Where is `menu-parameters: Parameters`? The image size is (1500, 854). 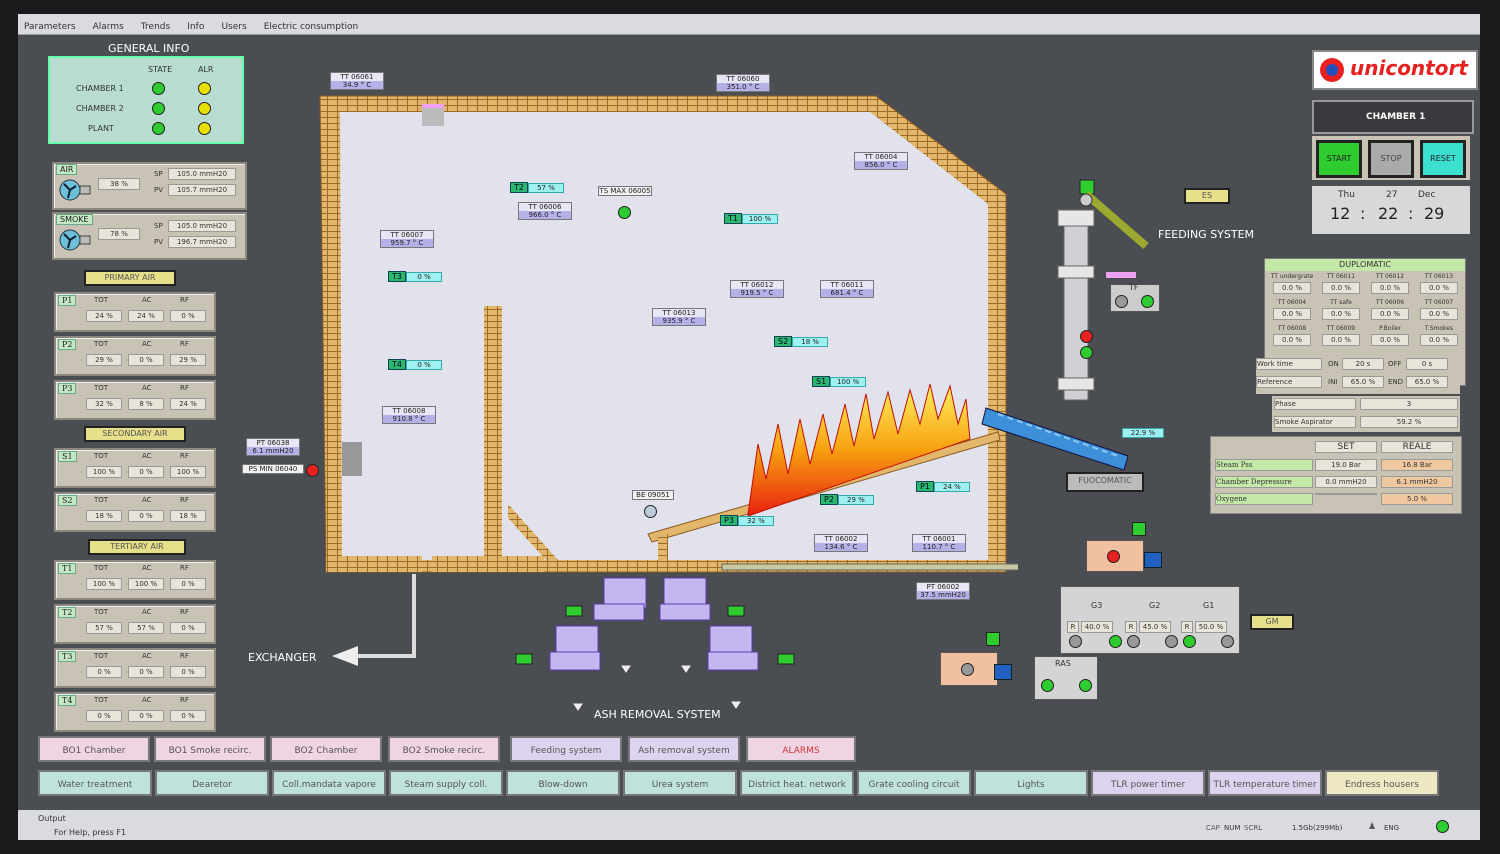
menu-parameters: Parameters is located at coordinates (50, 25).